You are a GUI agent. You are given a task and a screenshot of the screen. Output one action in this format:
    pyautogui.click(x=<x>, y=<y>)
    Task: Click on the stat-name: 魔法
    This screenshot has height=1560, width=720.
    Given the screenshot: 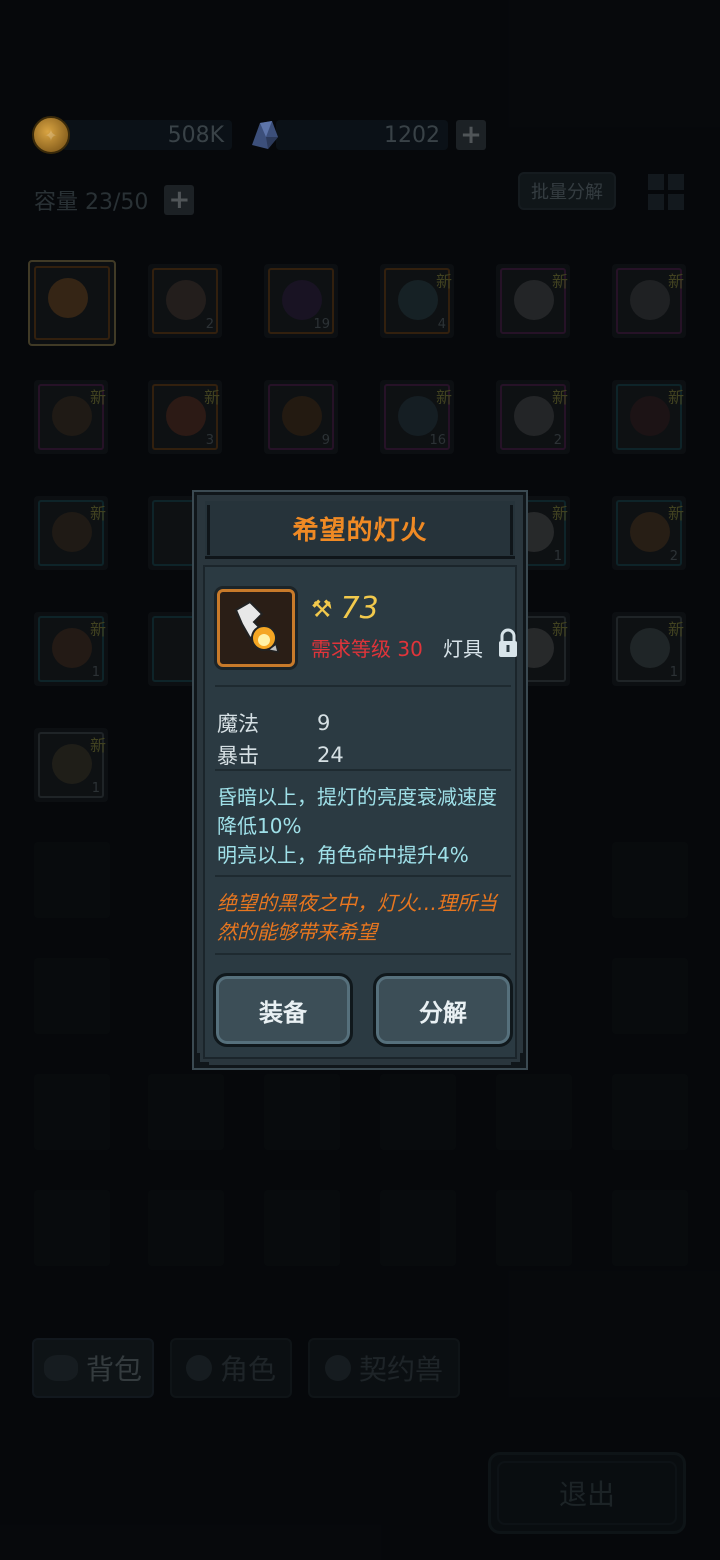 What is the action you would take?
    pyautogui.click(x=238, y=724)
    